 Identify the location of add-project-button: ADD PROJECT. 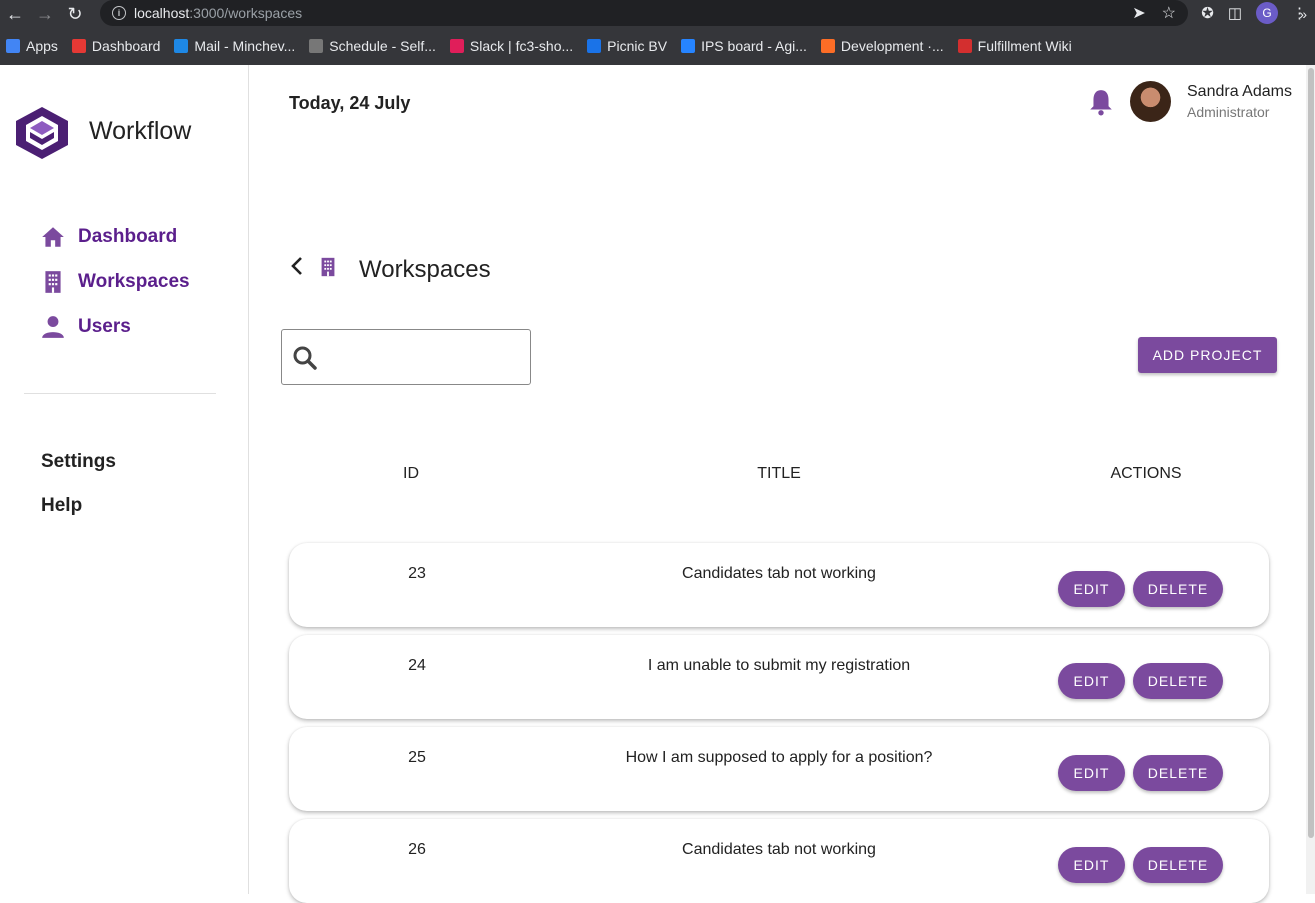
(1207, 355).